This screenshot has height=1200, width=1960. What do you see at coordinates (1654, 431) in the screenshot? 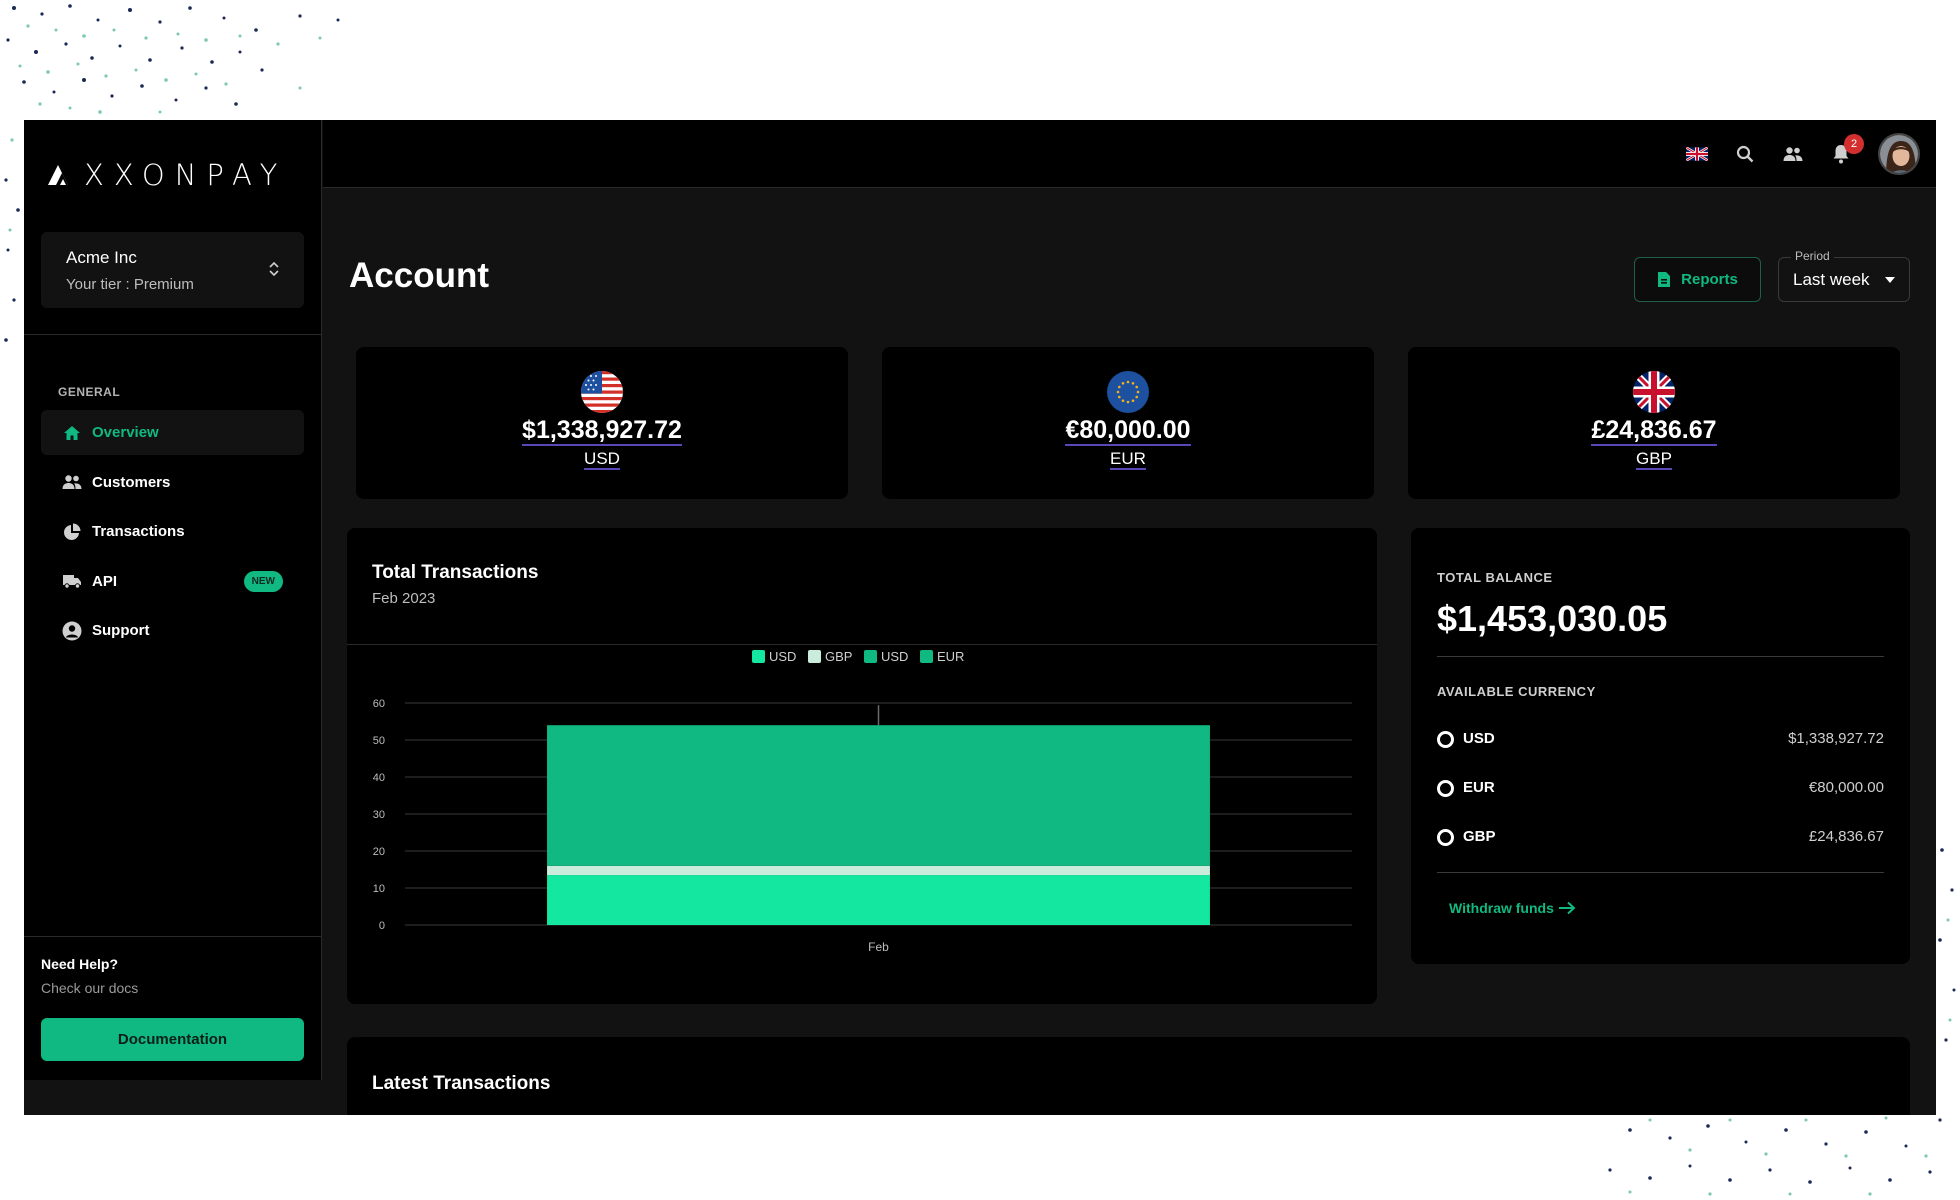
I see `currency-amount: £24,836.67` at bounding box center [1654, 431].